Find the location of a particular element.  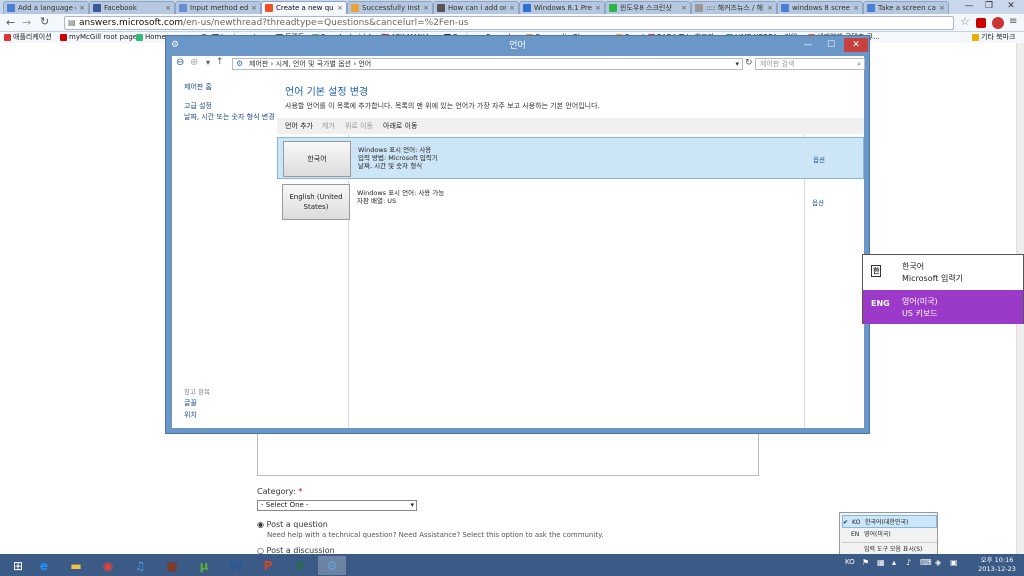

address-dropdown-icon: ▾ is located at coordinates (737, 64).